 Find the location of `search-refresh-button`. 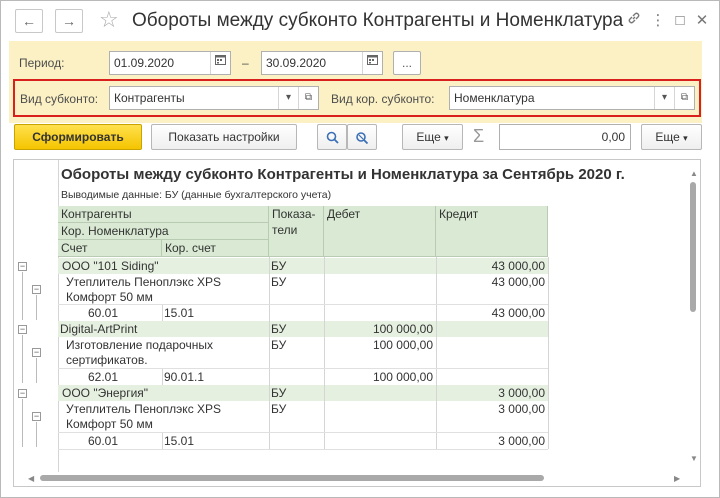

search-refresh-button is located at coordinates (362, 137).